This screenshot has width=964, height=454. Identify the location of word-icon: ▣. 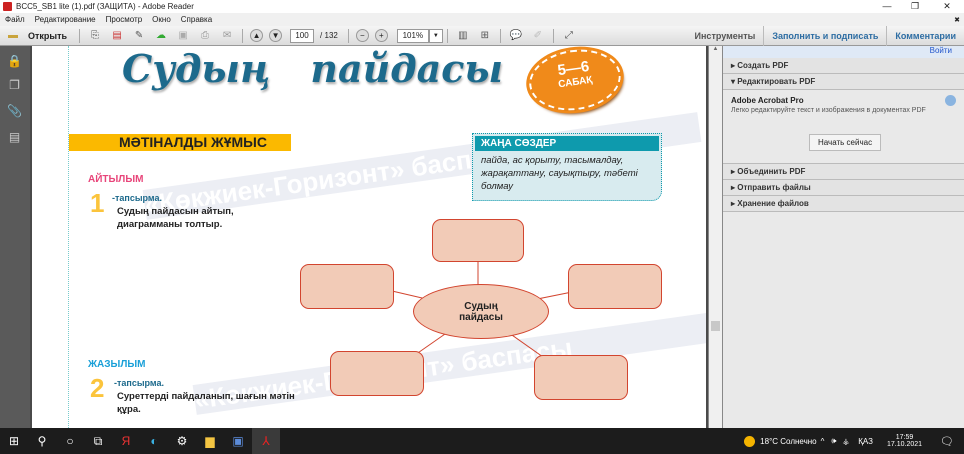
(238, 441).